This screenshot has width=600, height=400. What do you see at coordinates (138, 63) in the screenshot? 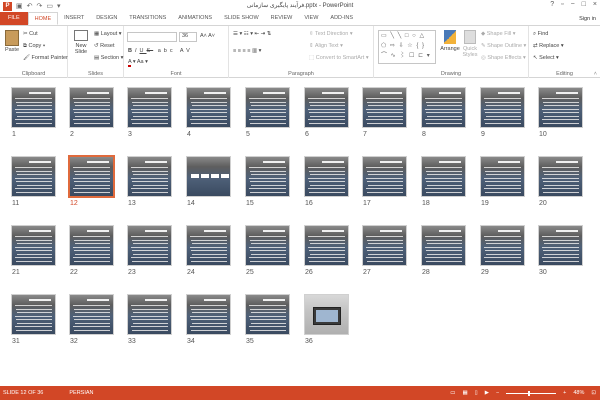
I see `font-color-icon: A ▾ Aa ▾` at bounding box center [138, 63].